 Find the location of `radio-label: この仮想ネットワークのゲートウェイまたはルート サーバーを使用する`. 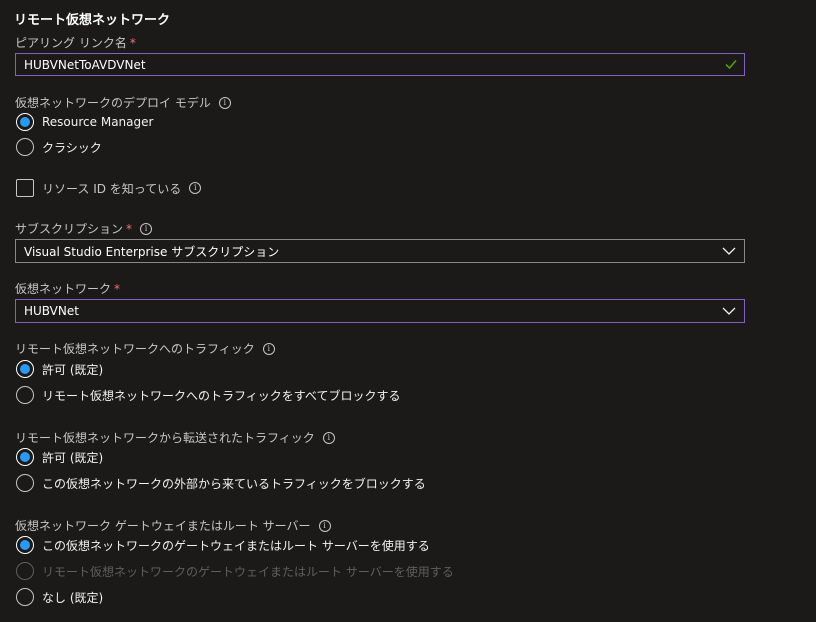

radio-label: この仮想ネットワークのゲートウェイまたはルート サーバーを使用する is located at coordinates (236, 545).